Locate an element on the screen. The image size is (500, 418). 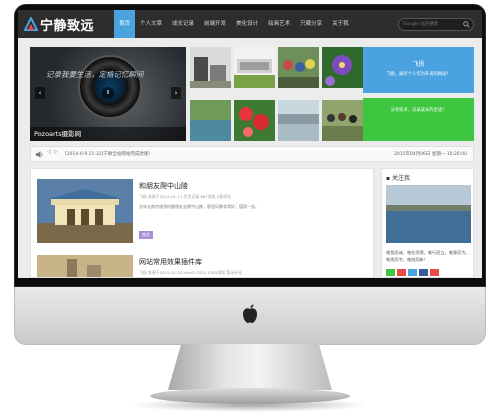
logo-icon is located at coordinates (31, 24).